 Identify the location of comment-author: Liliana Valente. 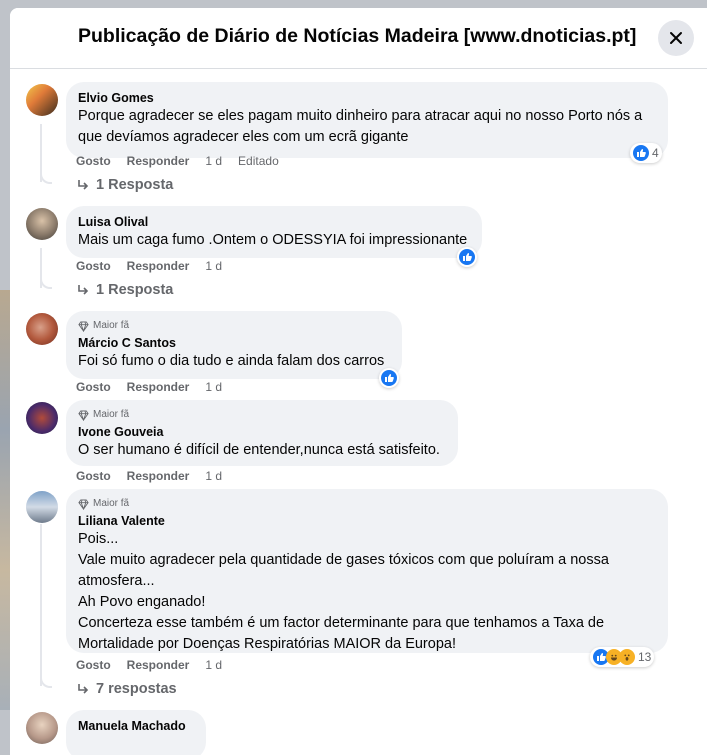
(367, 521).